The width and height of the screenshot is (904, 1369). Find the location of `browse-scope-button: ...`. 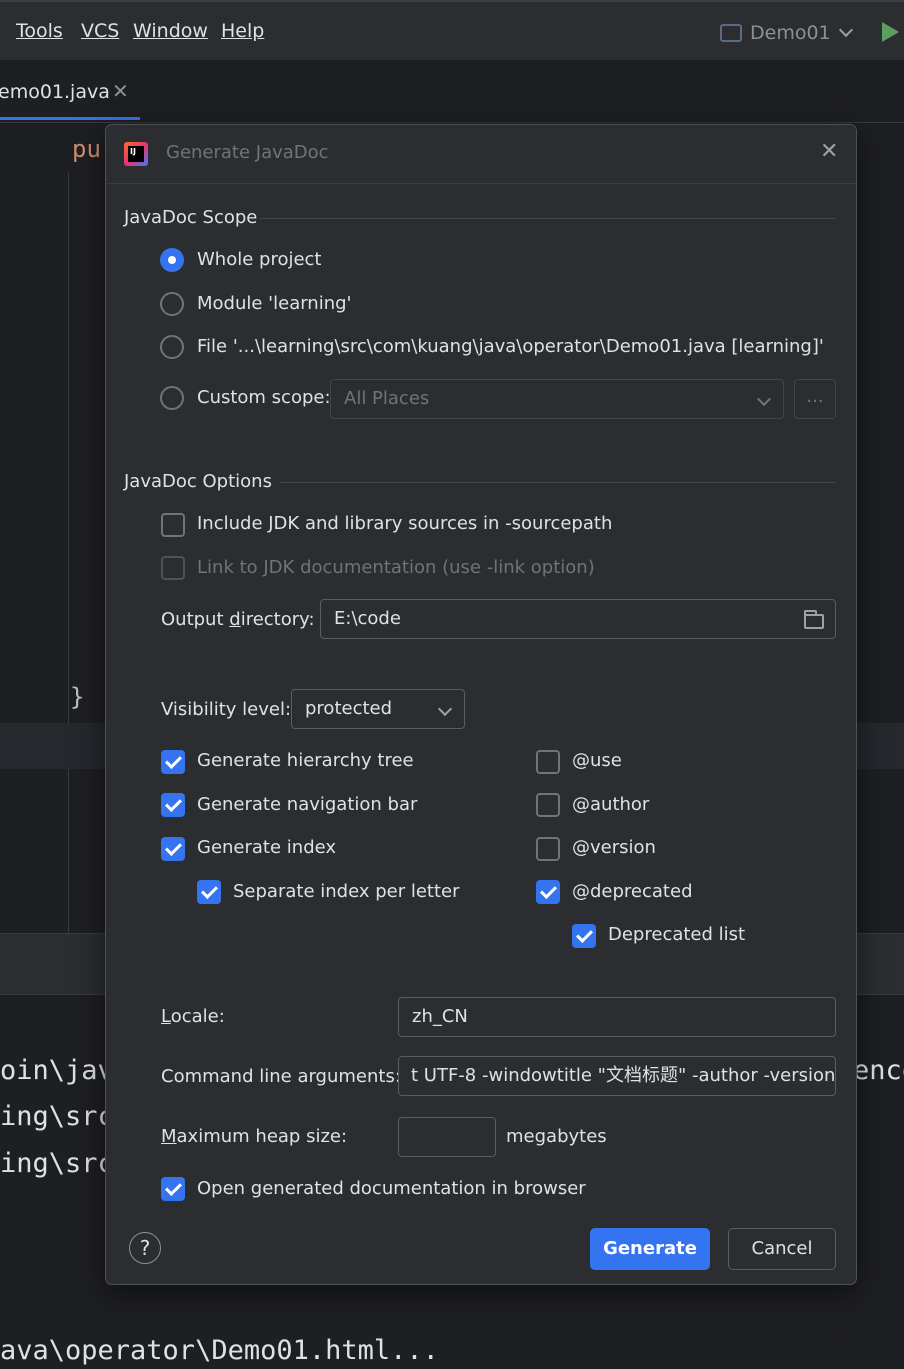

browse-scope-button: ... is located at coordinates (815, 399).